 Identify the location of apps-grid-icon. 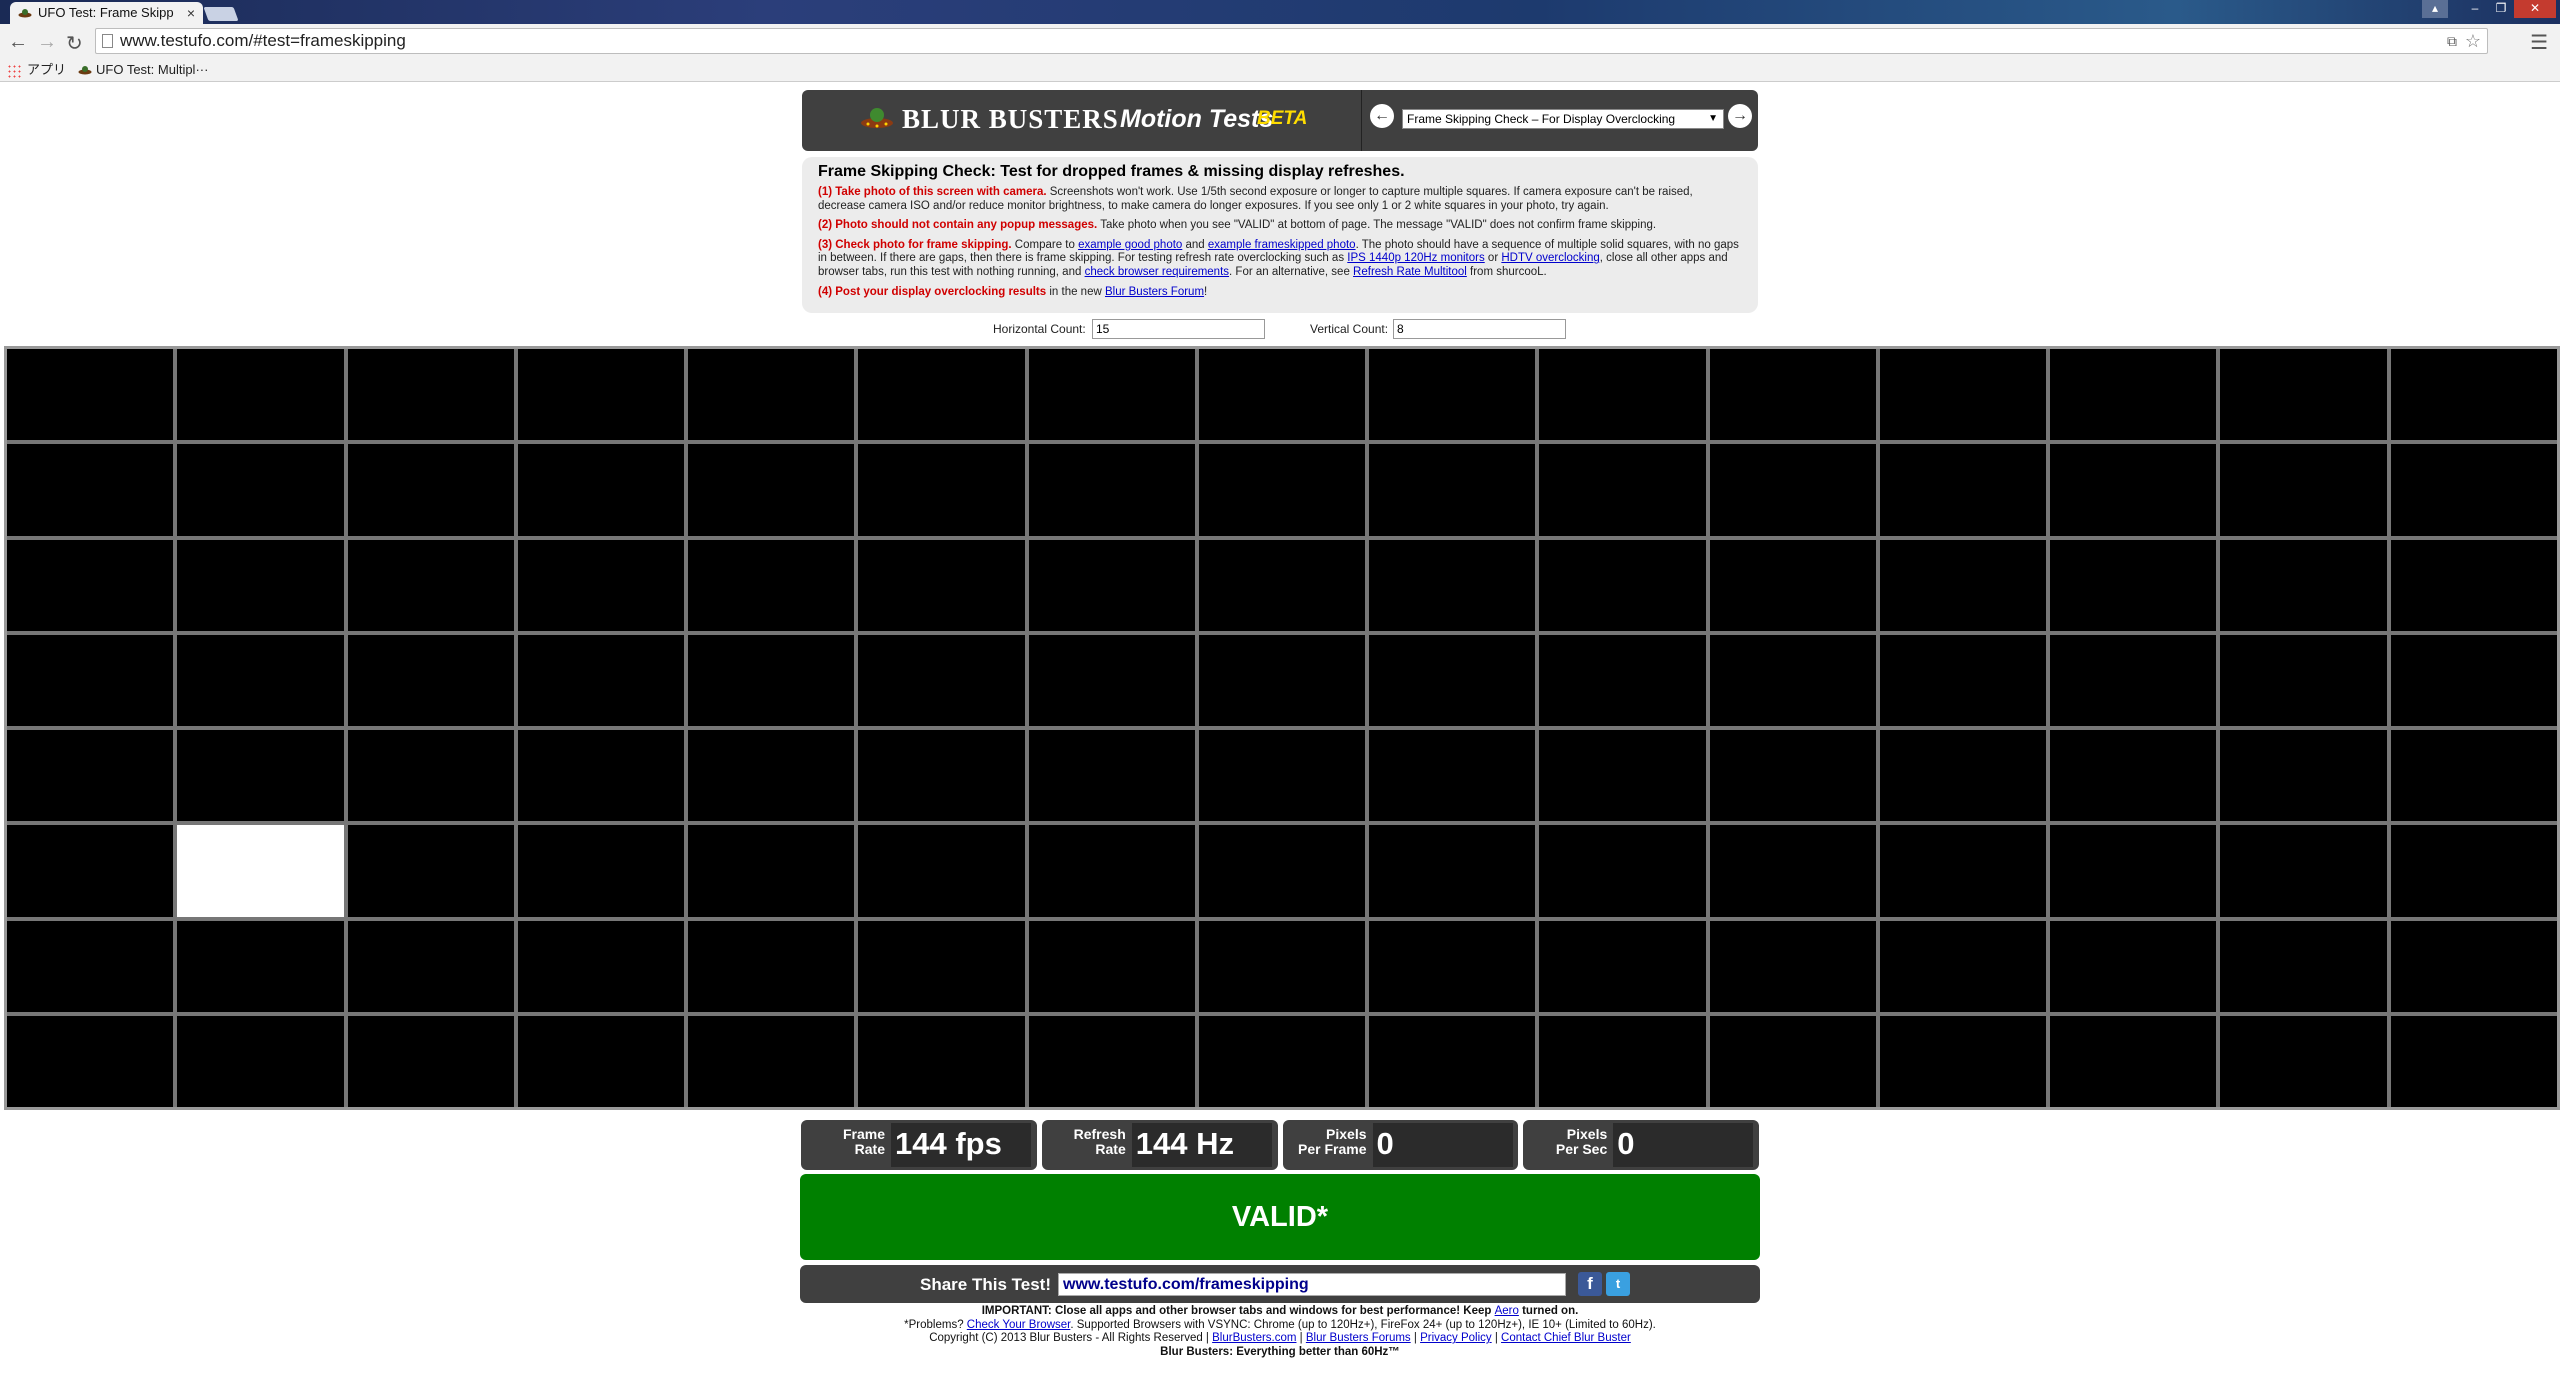
(14, 71).